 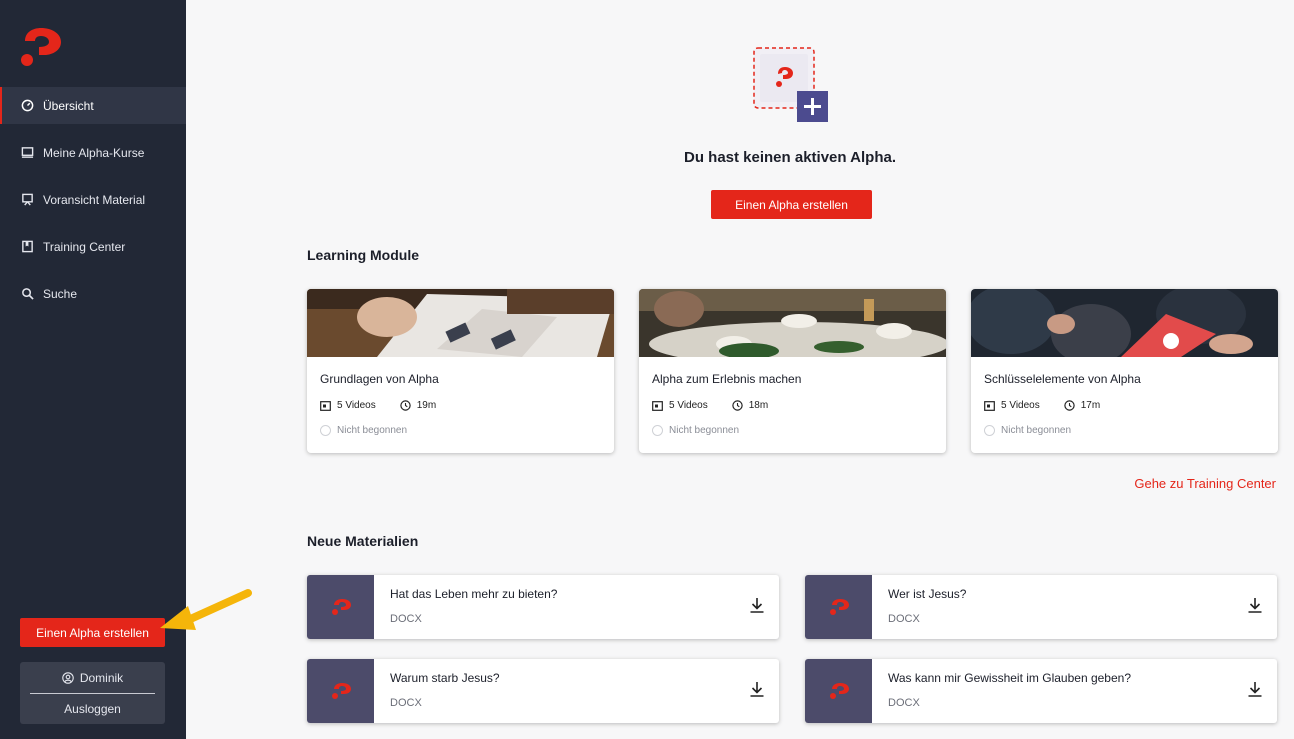 I want to click on logout-button: Ausloggen, so click(x=92, y=708).